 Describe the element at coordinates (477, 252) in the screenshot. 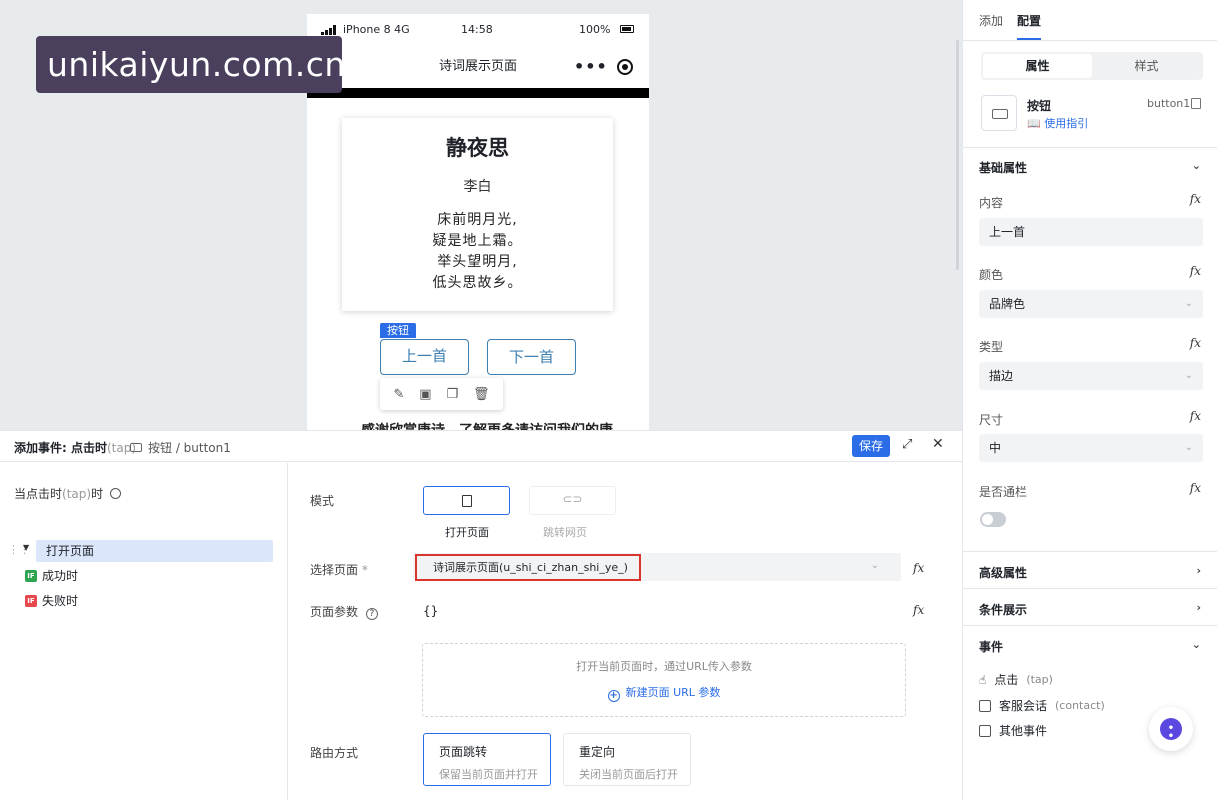

I see `poem-body: 床前明月光, 疑是地上霜。 举头望明月, 低头思故乡。` at that location.